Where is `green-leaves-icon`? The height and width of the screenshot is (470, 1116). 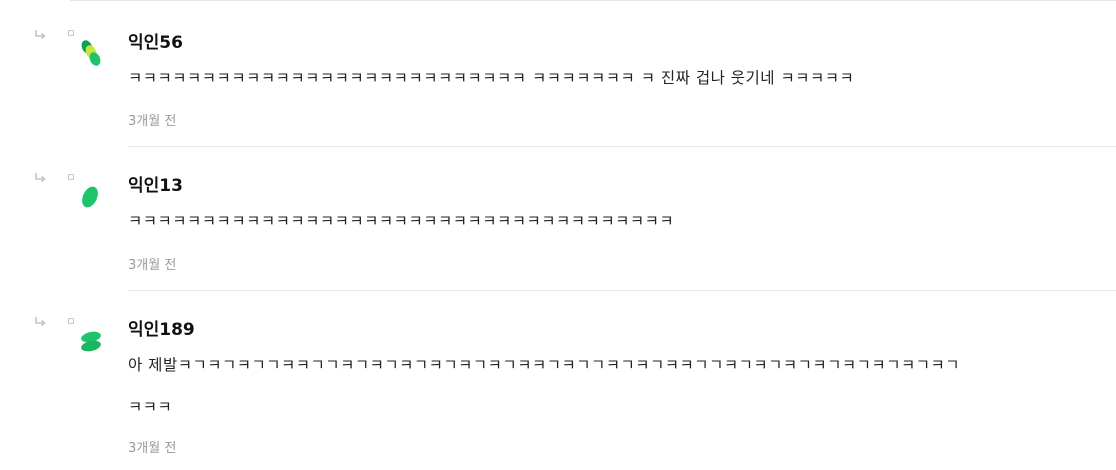
green-leaves-icon is located at coordinates (91, 53).